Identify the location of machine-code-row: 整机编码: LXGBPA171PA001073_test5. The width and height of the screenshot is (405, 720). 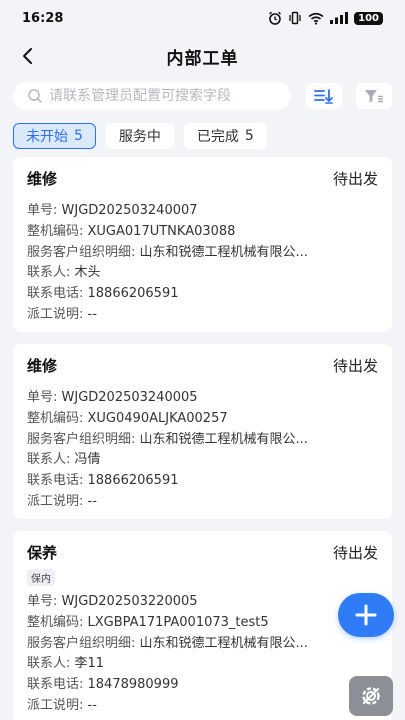
(148, 622).